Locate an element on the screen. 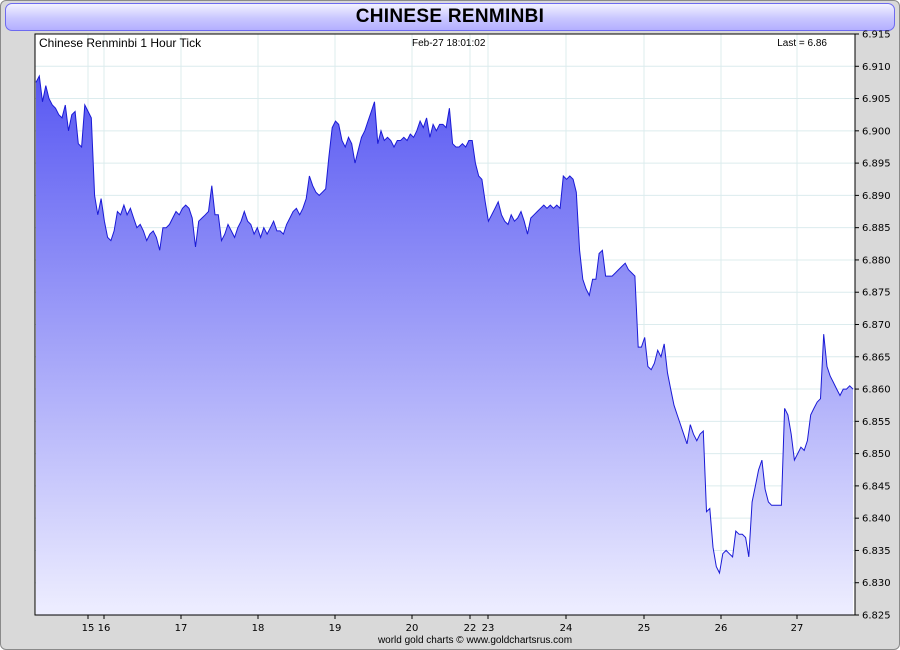 The width and height of the screenshot is (900, 650). x-tick-label: 22 is located at coordinates (470, 628).